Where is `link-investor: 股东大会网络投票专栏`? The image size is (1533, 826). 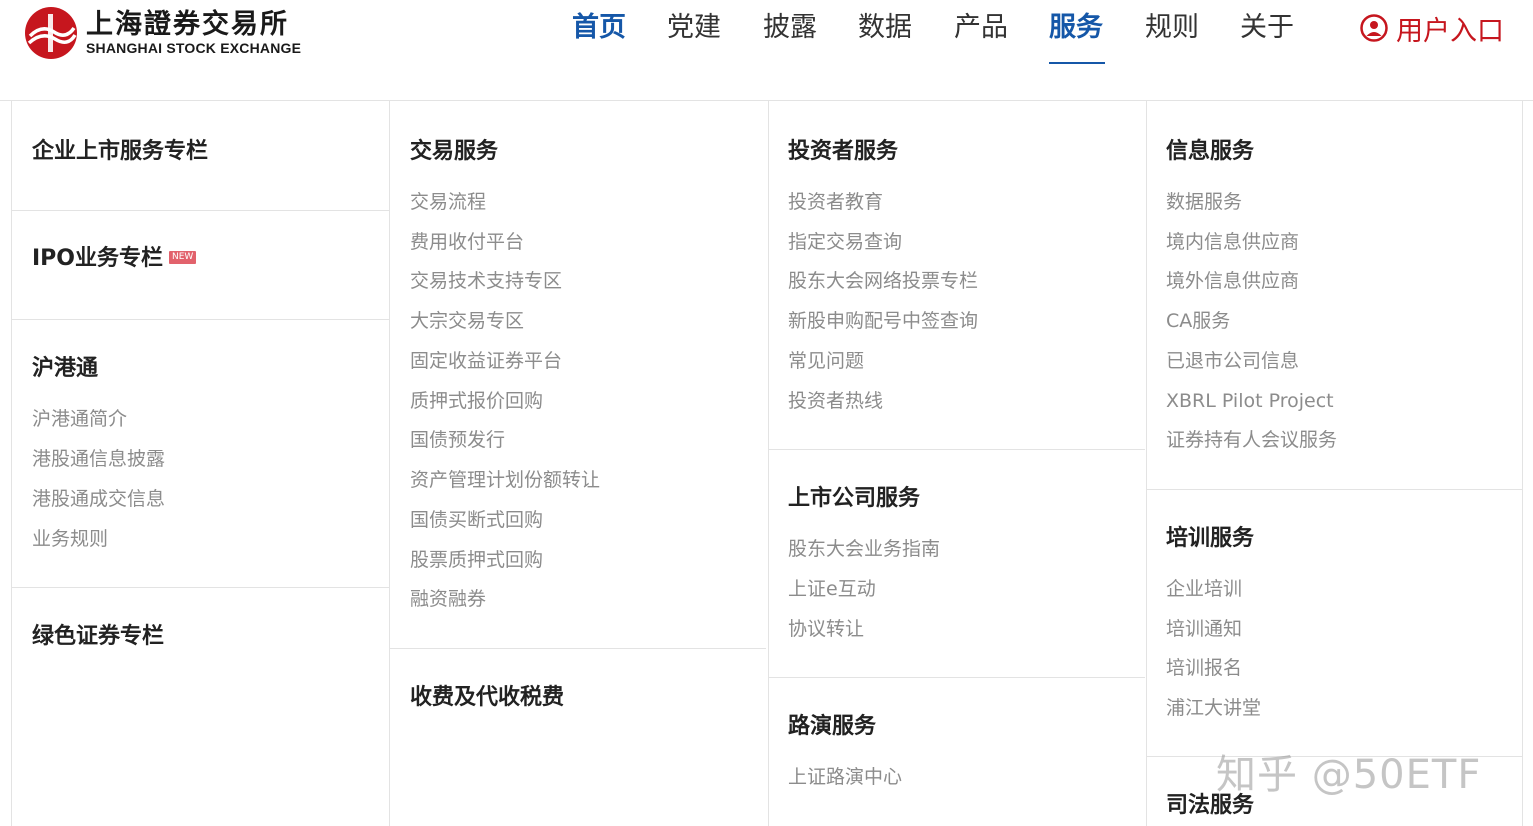 link-investor: 股东大会网络投票专栏 is located at coordinates (883, 281).